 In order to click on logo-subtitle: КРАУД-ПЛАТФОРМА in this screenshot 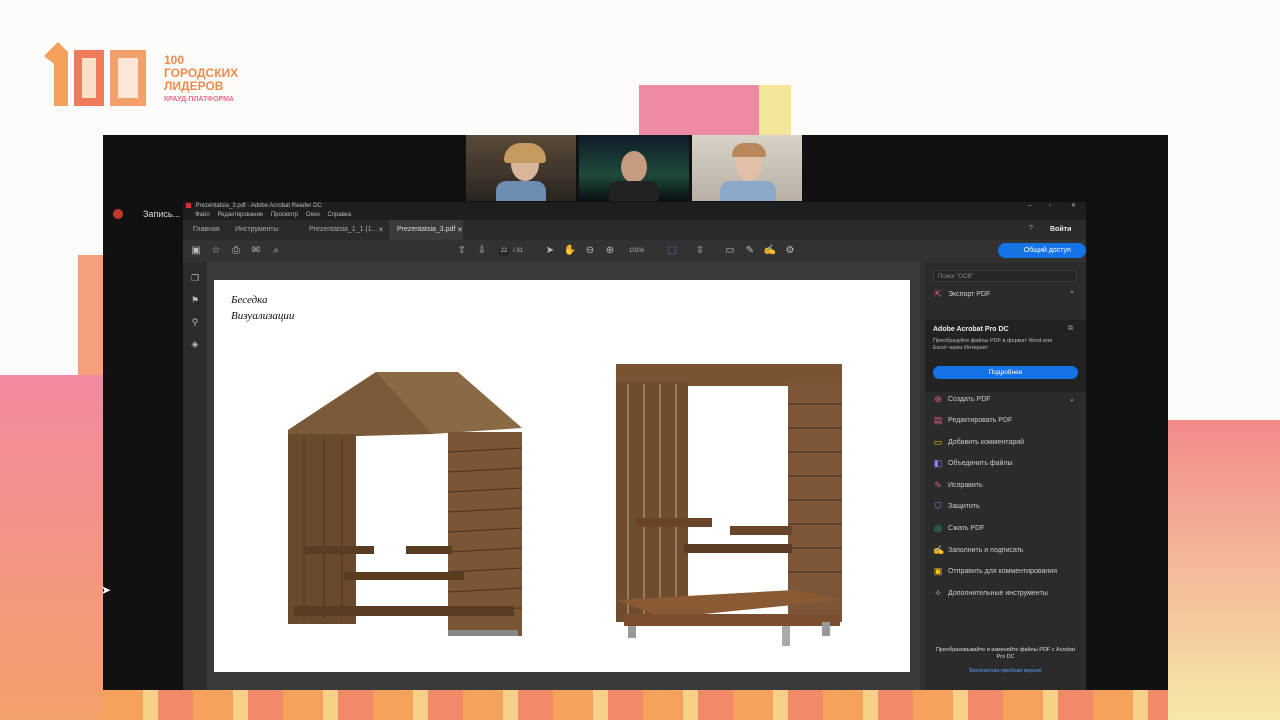, I will do `click(199, 99)`.